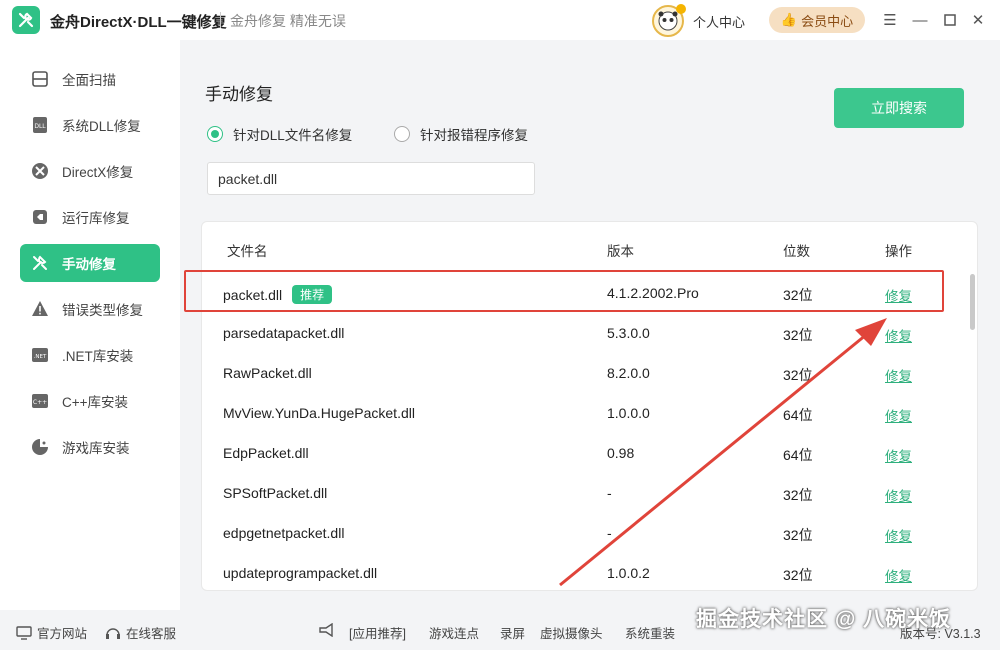  Describe the element at coordinates (827, 21) in the screenshot. I see `vip-center-label: 会员中心` at that location.